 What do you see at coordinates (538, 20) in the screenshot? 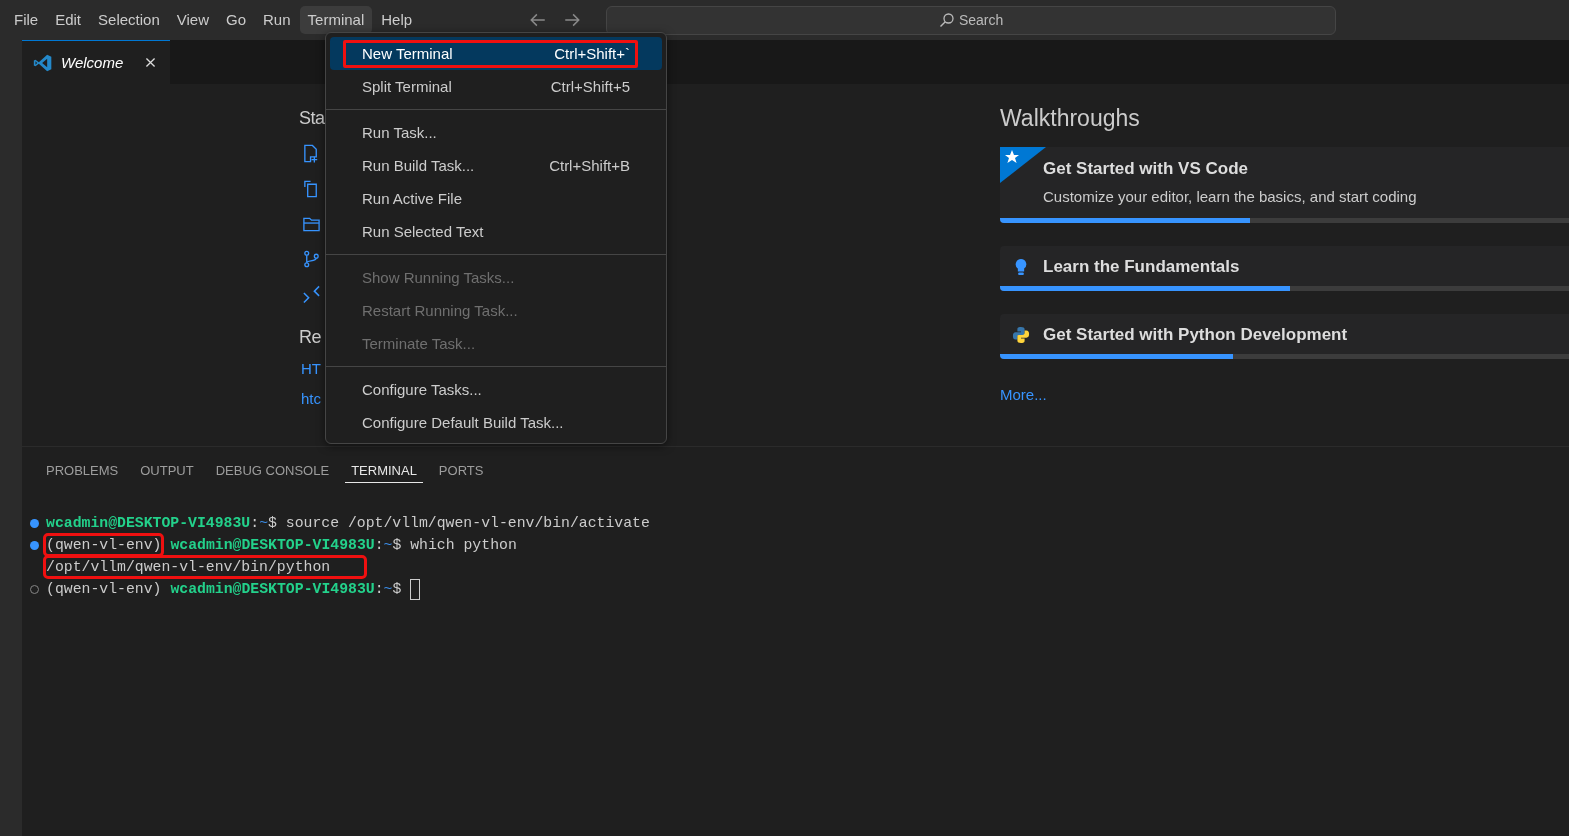
I see `back-arrow-icon` at bounding box center [538, 20].